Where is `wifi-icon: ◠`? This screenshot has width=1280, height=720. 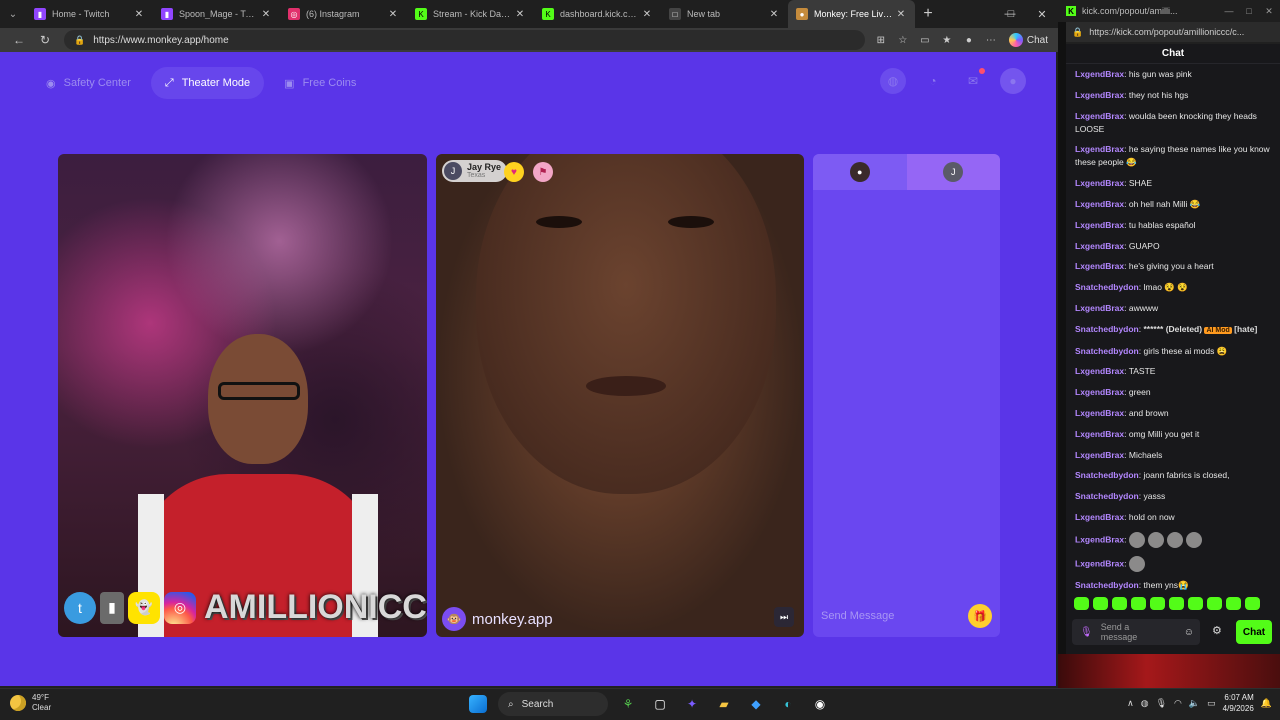 wifi-icon: ◠ is located at coordinates (1178, 703).